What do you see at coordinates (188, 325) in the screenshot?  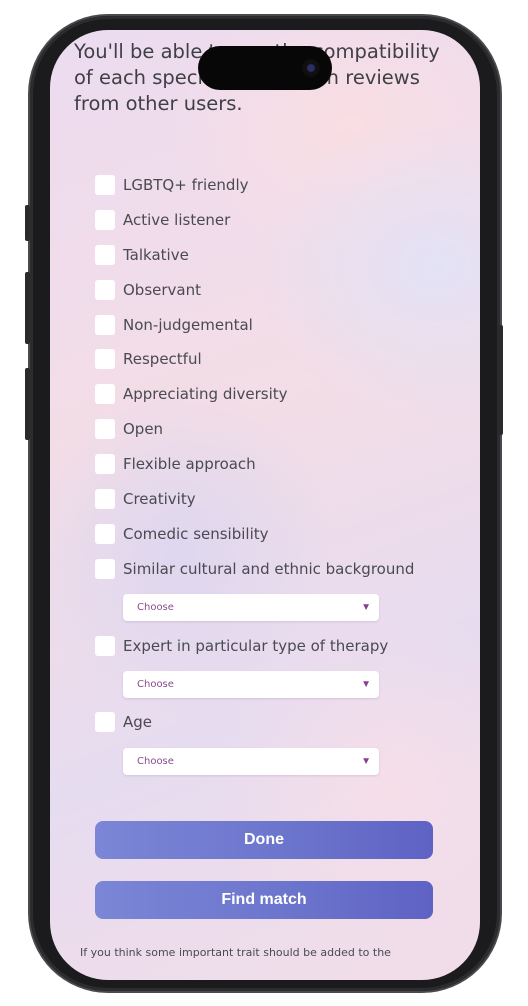 I see `trait-label: Non-judgemental` at bounding box center [188, 325].